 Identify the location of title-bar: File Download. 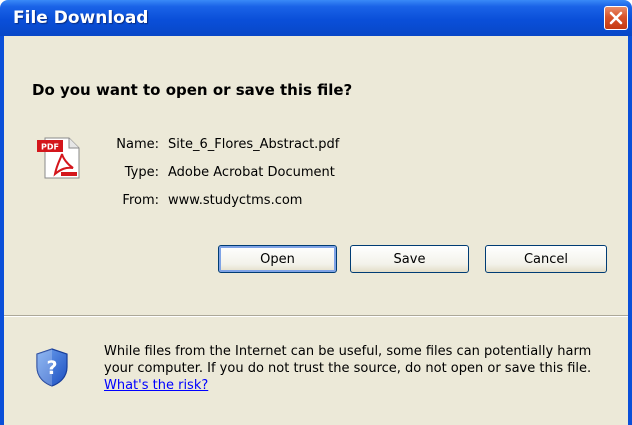
(316, 18).